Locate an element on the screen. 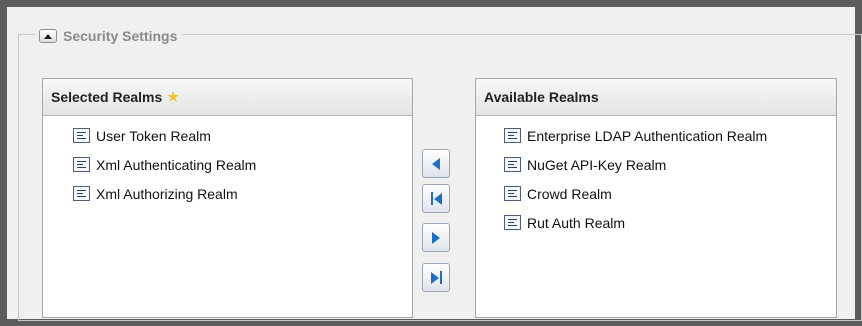 The width and height of the screenshot is (862, 326). move-all-left-button is located at coordinates (436, 198).